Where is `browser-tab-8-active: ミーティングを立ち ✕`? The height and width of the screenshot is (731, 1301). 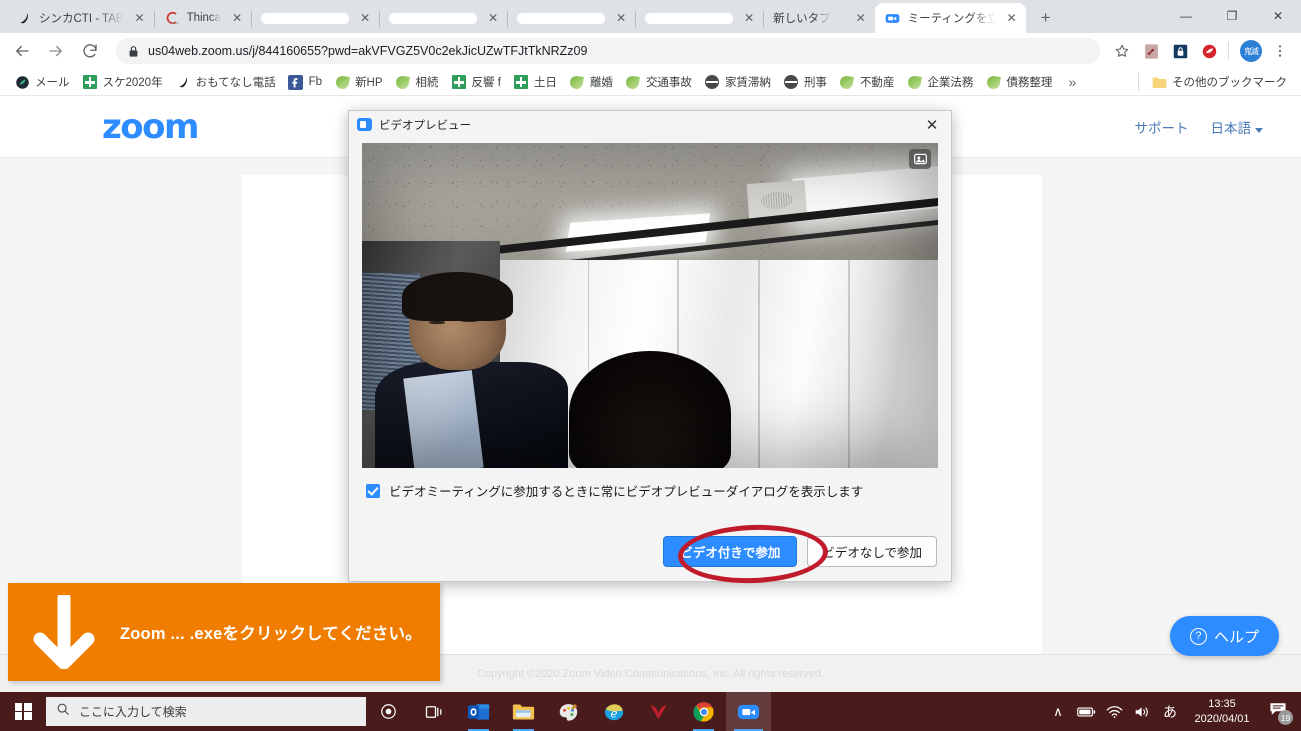
browser-tab-8-active: ミーティングを立ち ✕ is located at coordinates (950, 18).